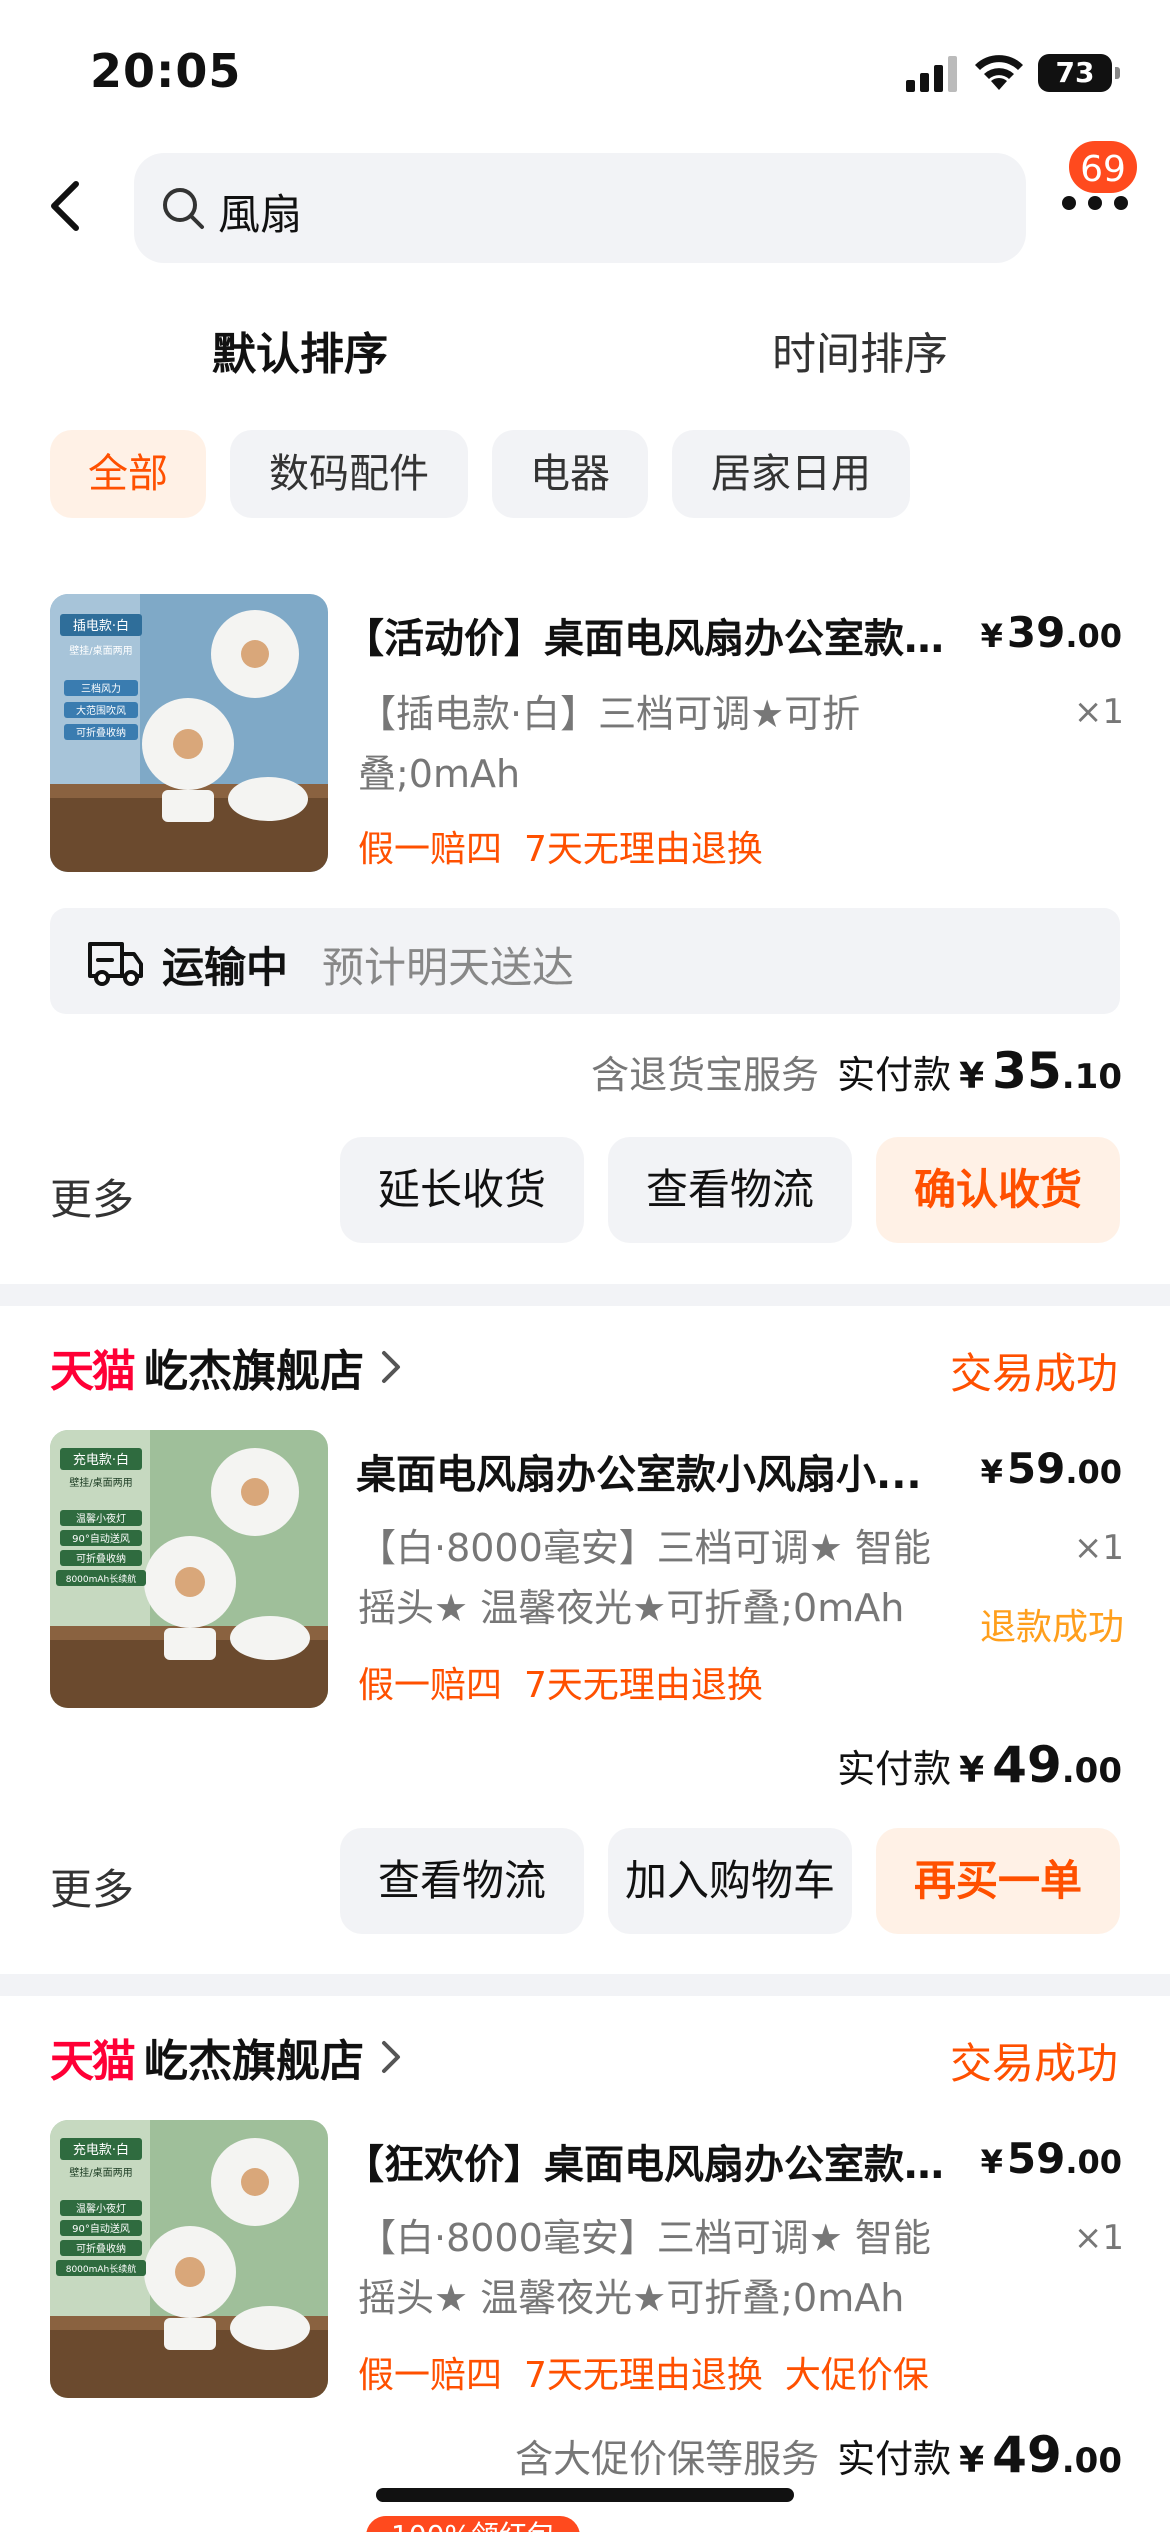  Describe the element at coordinates (101, 710) in the screenshot. I see `svg-text: 大范围吹风` at that location.